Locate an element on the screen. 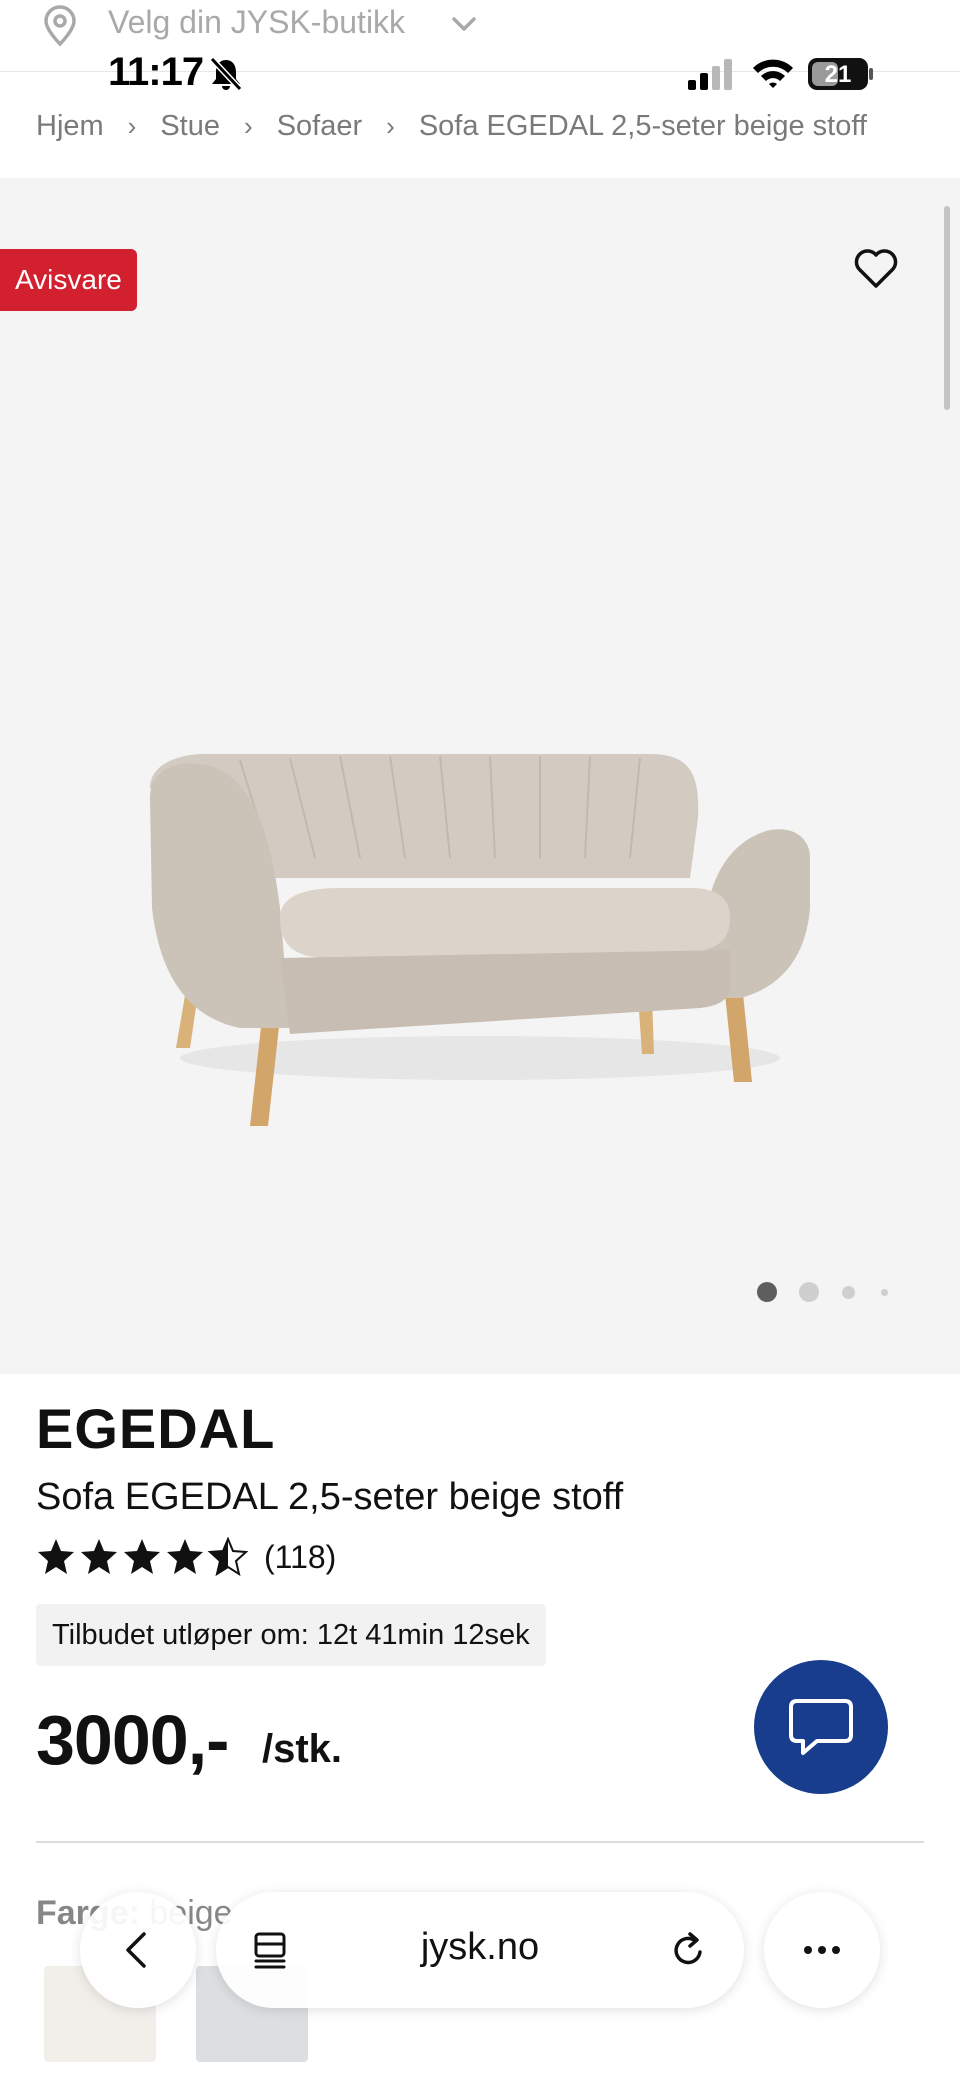 This screenshot has width=960, height=2087. wifi-icon is located at coordinates (773, 73).